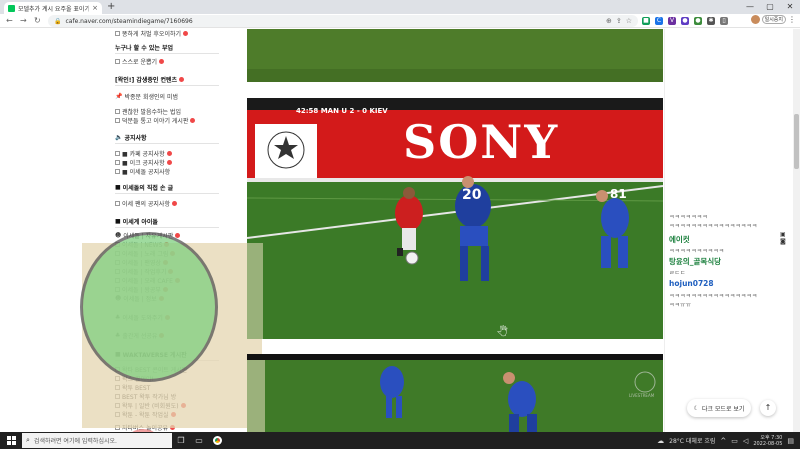 Image resolution: width=800 pixels, height=449 pixels. Describe the element at coordinates (481, 142) in the screenshot. I see `sony-banner-text: SONY` at that location.